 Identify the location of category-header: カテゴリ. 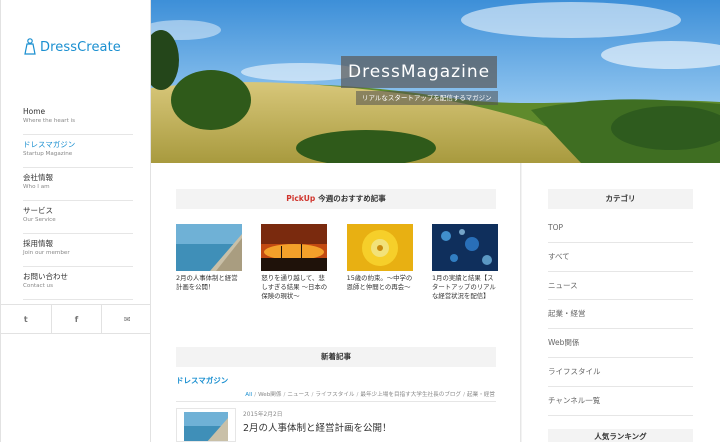
(620, 199).